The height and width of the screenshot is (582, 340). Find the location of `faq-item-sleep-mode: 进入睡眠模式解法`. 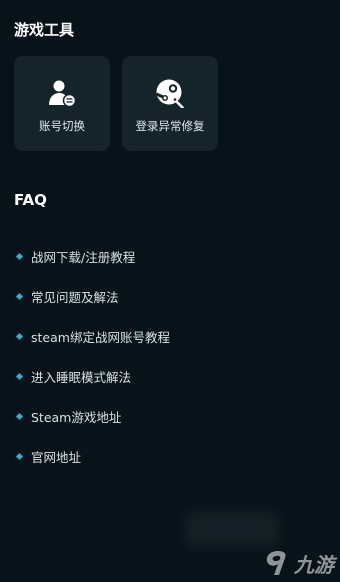

faq-item-sleep-mode: 进入睡眠模式解法 is located at coordinates (92, 376).